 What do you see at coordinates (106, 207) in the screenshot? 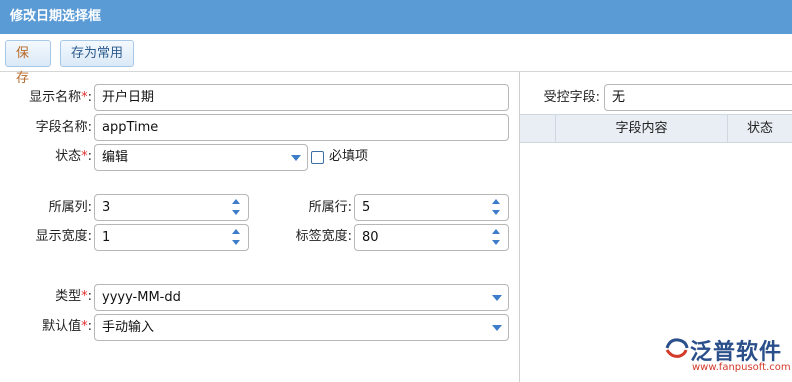
I see `column-value: 3` at bounding box center [106, 207].